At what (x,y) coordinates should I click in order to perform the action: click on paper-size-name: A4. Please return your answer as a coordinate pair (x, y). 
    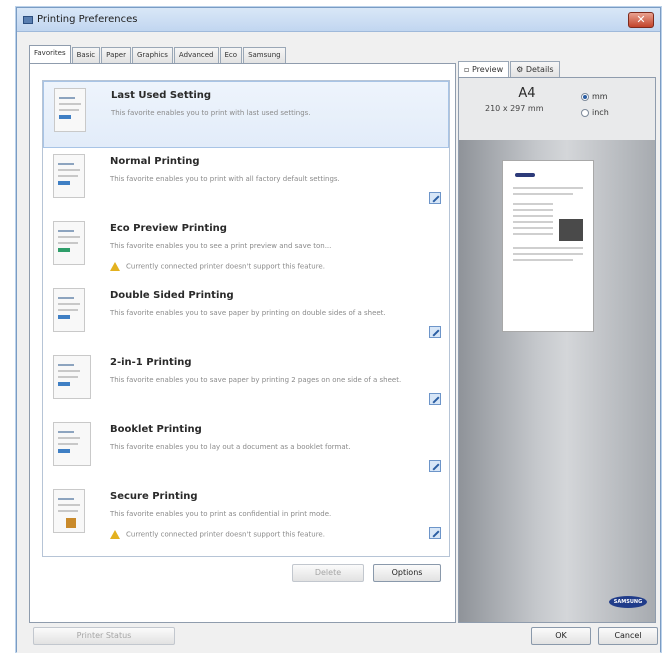
    Looking at the image, I should click on (527, 93).